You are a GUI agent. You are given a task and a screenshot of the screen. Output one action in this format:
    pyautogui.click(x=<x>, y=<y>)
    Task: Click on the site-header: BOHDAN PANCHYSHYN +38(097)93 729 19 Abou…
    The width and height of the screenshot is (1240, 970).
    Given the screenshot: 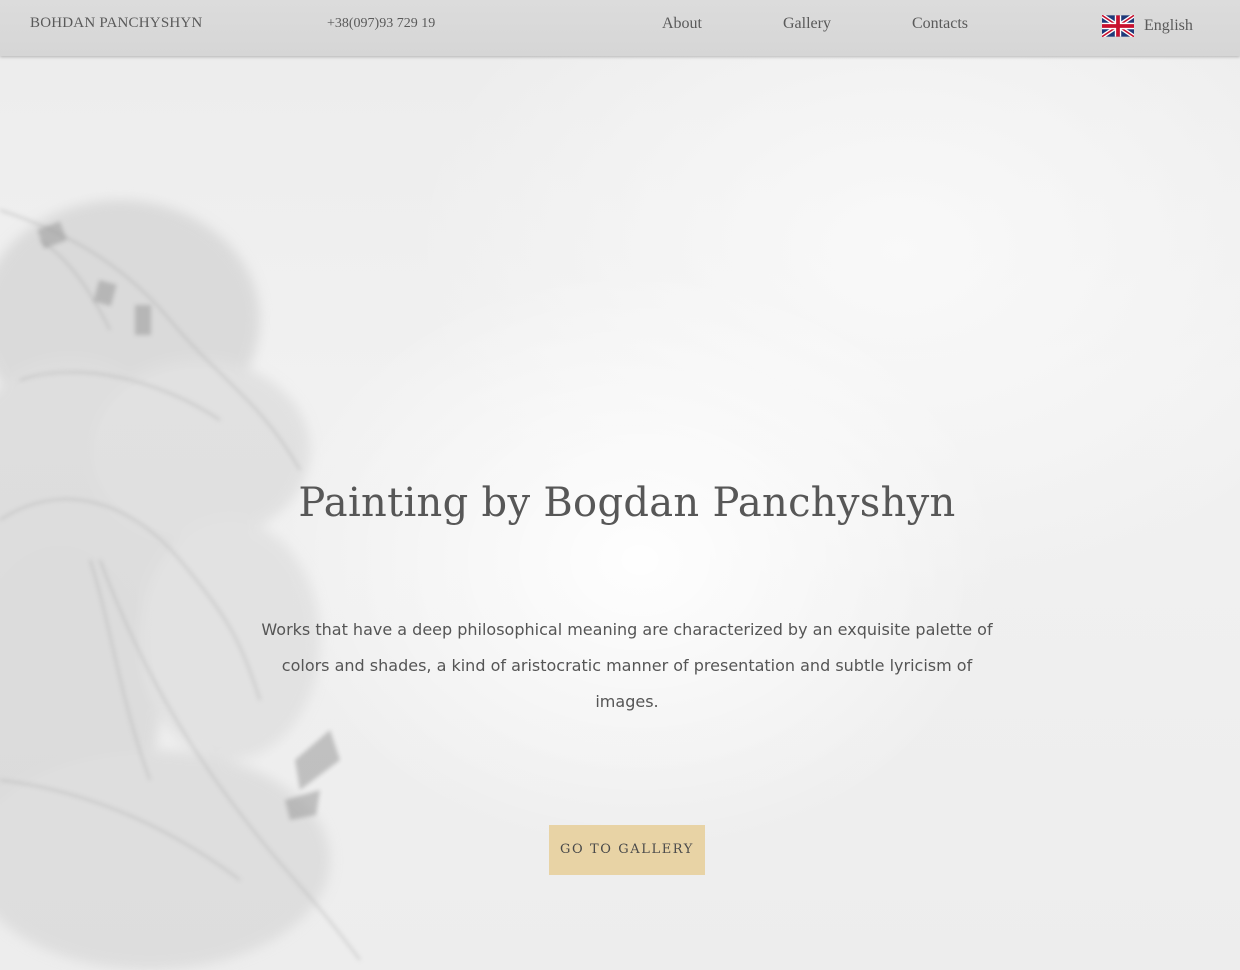 What is the action you would take?
    pyautogui.click(x=620, y=28)
    